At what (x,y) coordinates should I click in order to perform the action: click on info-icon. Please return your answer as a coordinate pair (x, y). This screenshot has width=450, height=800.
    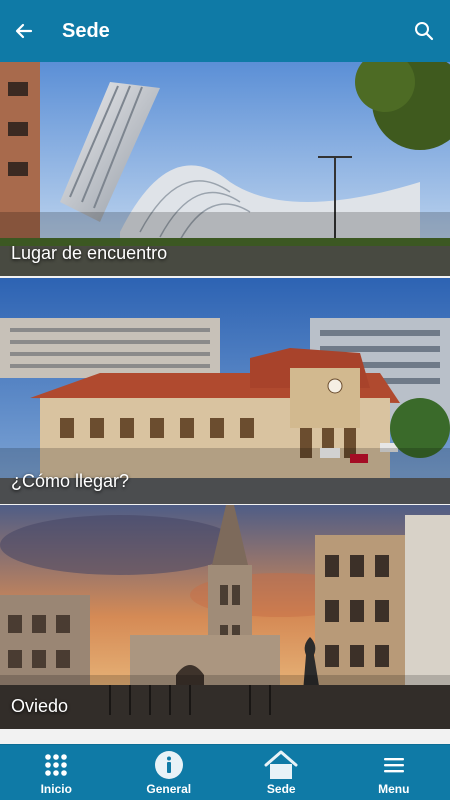
    Looking at the image, I should click on (168, 765).